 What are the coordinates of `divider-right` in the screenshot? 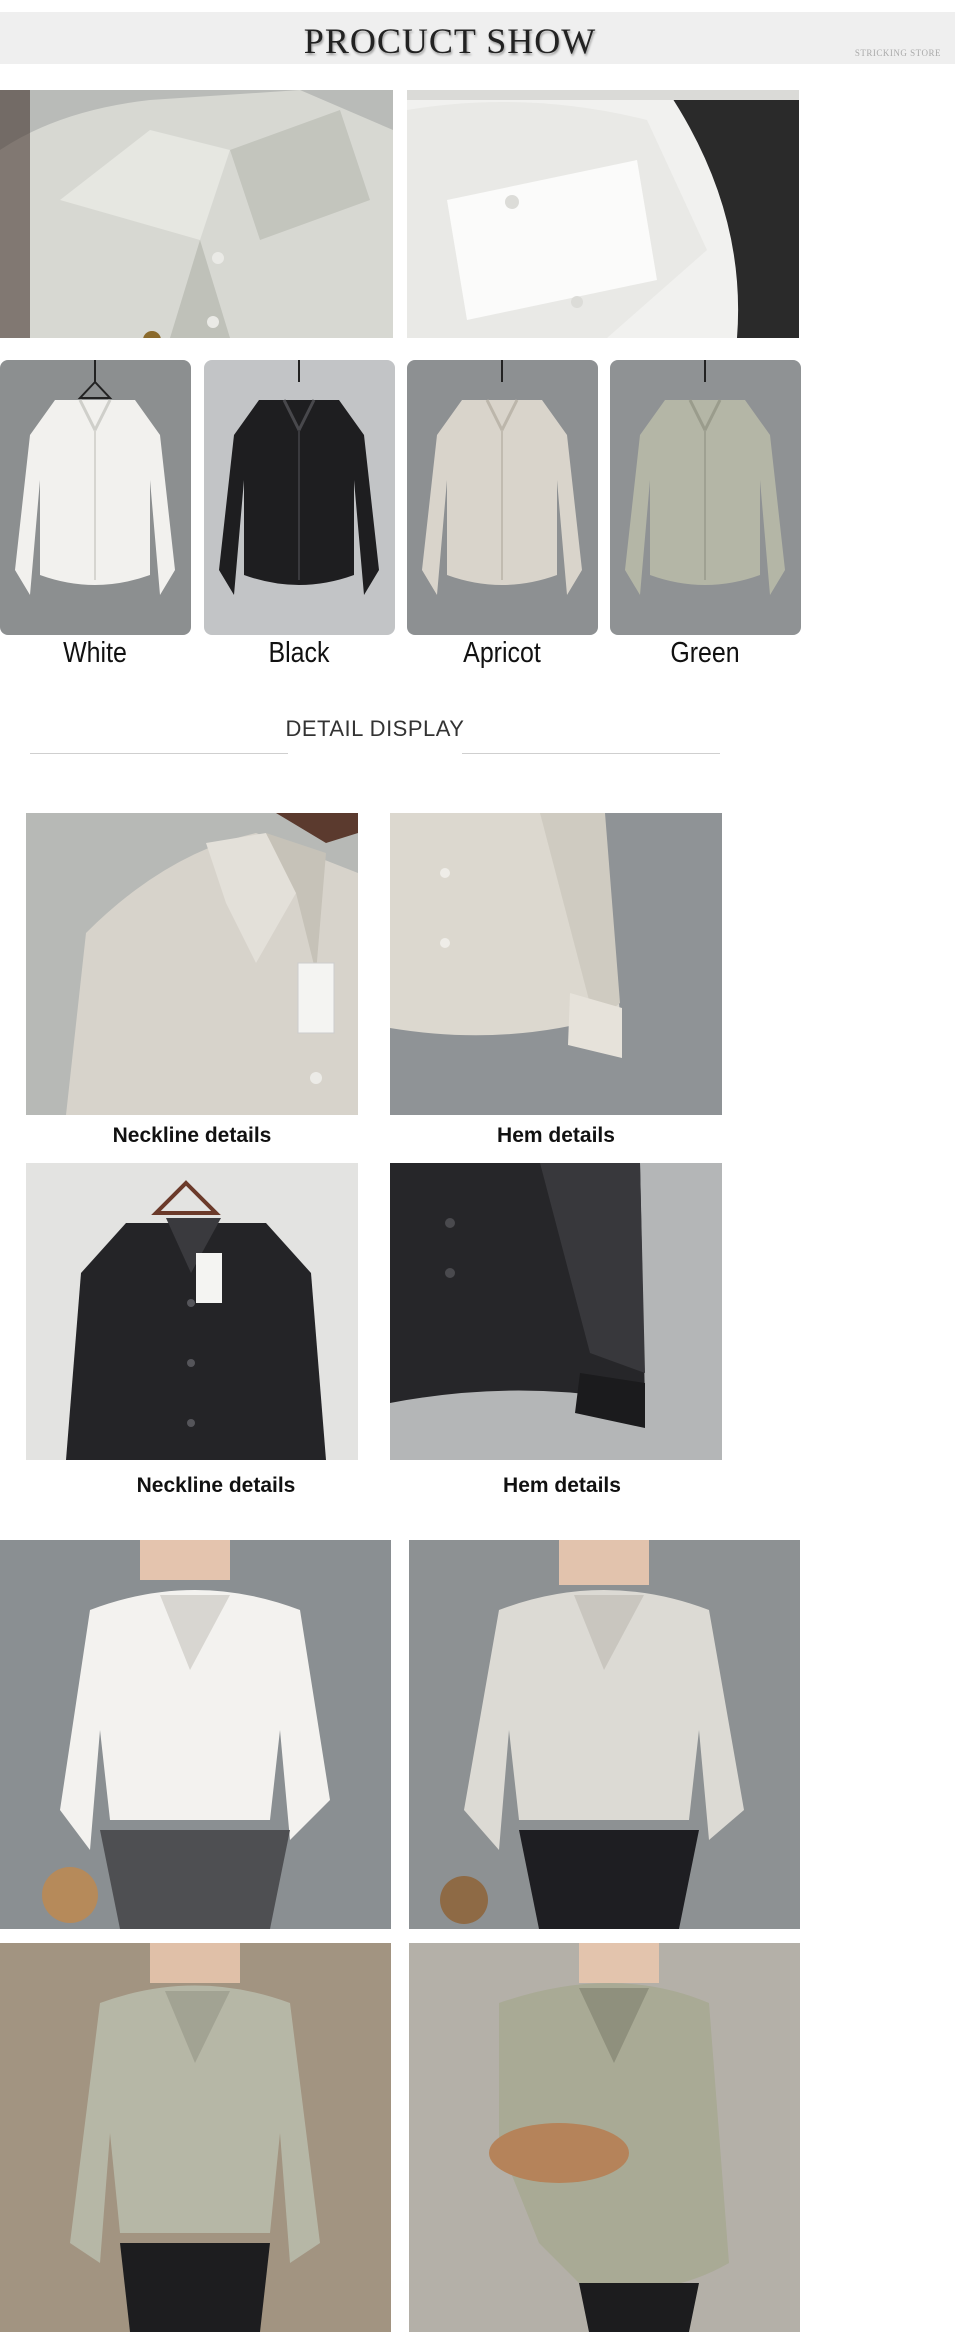 It's located at (591, 753).